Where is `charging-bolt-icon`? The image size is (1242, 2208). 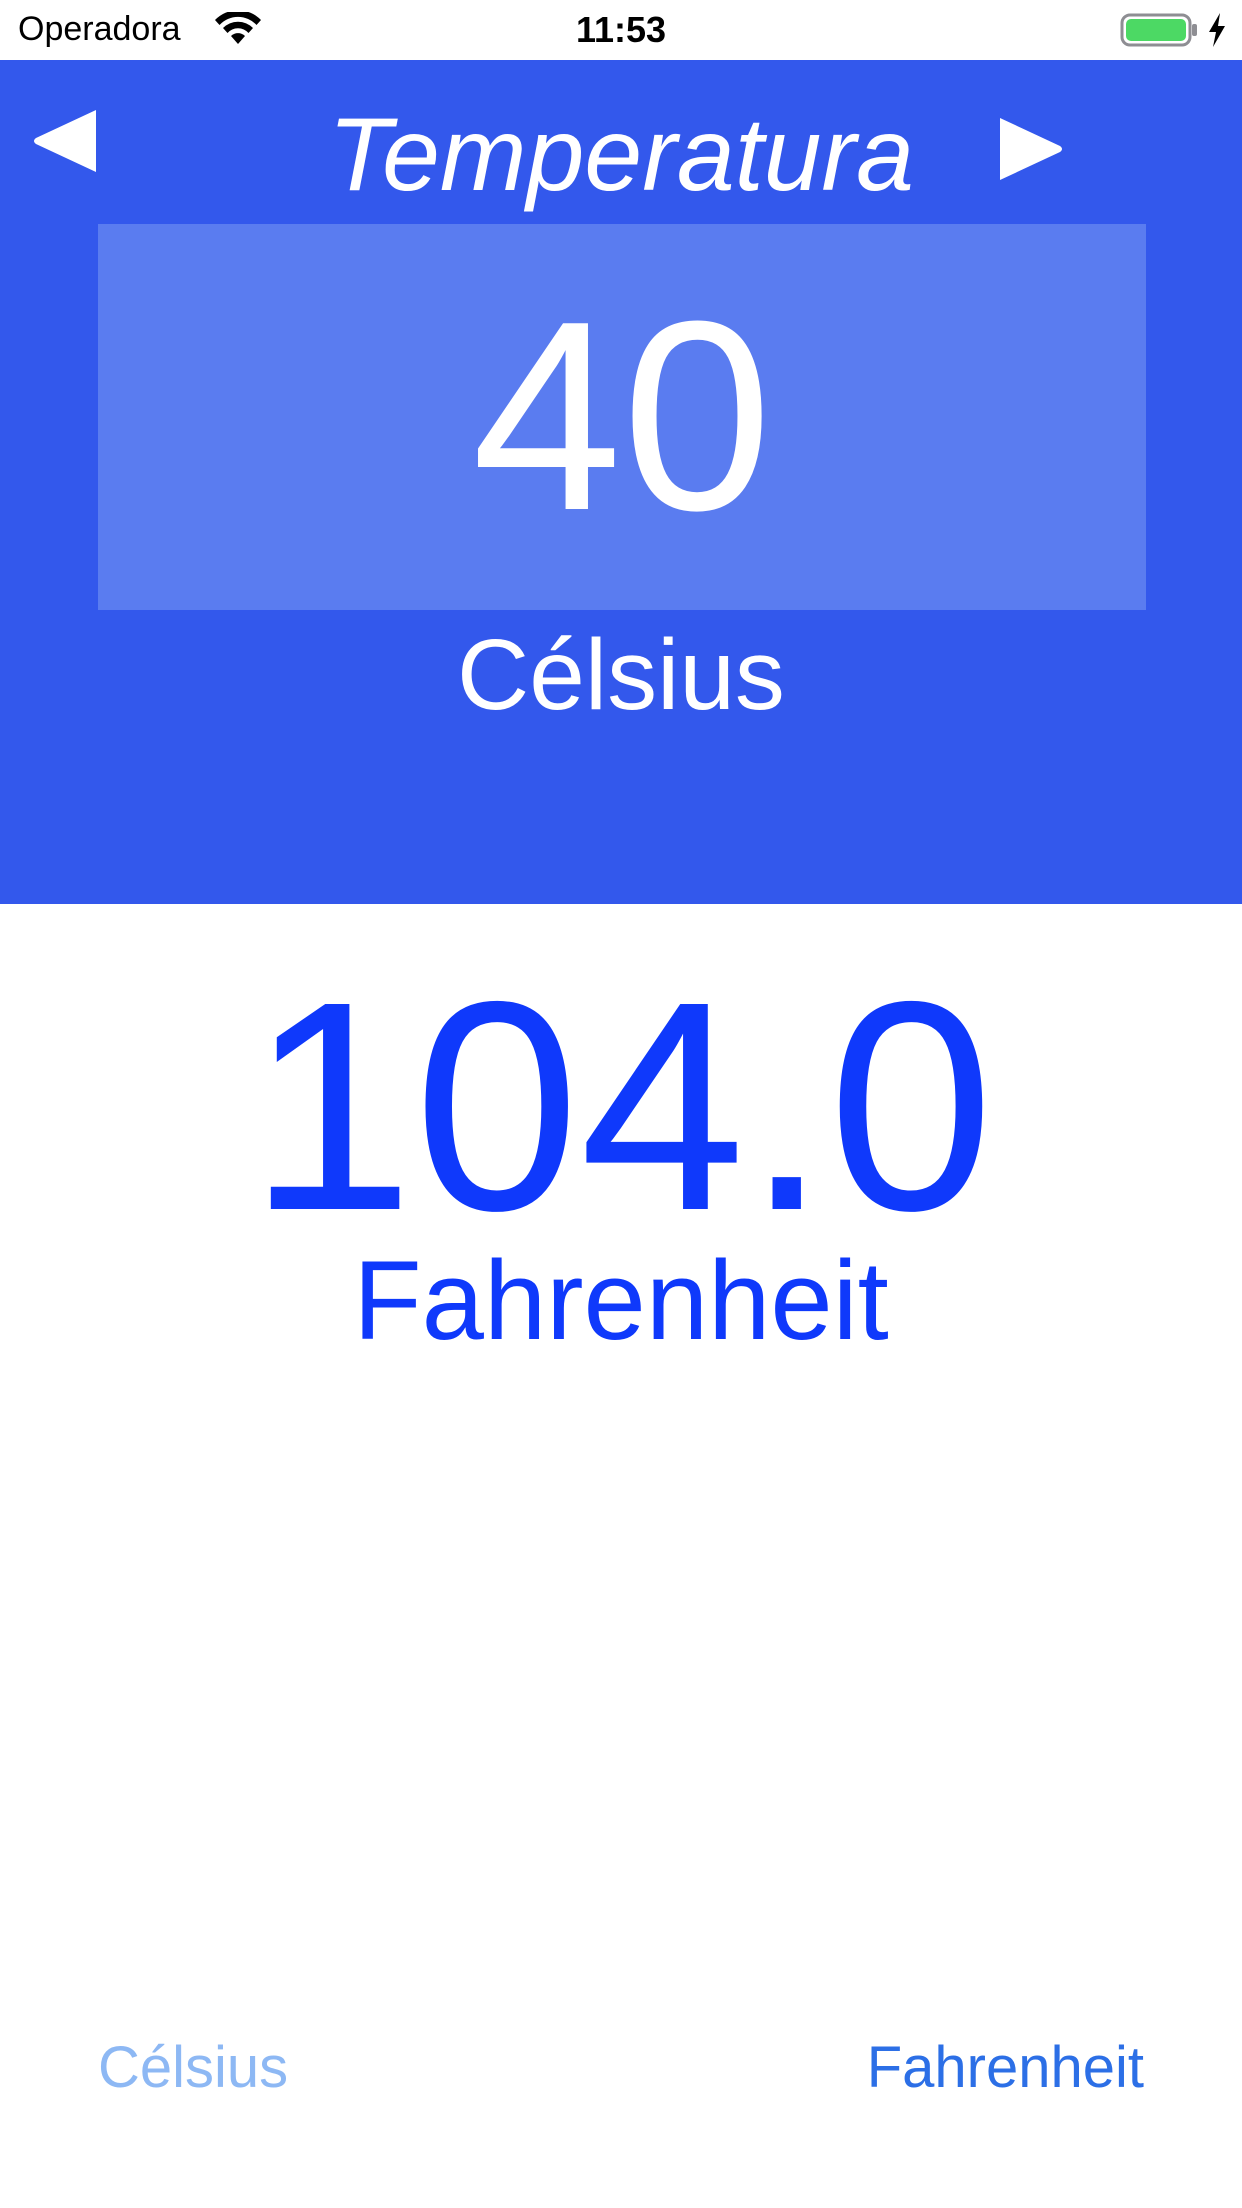
charging-bolt-icon is located at coordinates (1217, 30).